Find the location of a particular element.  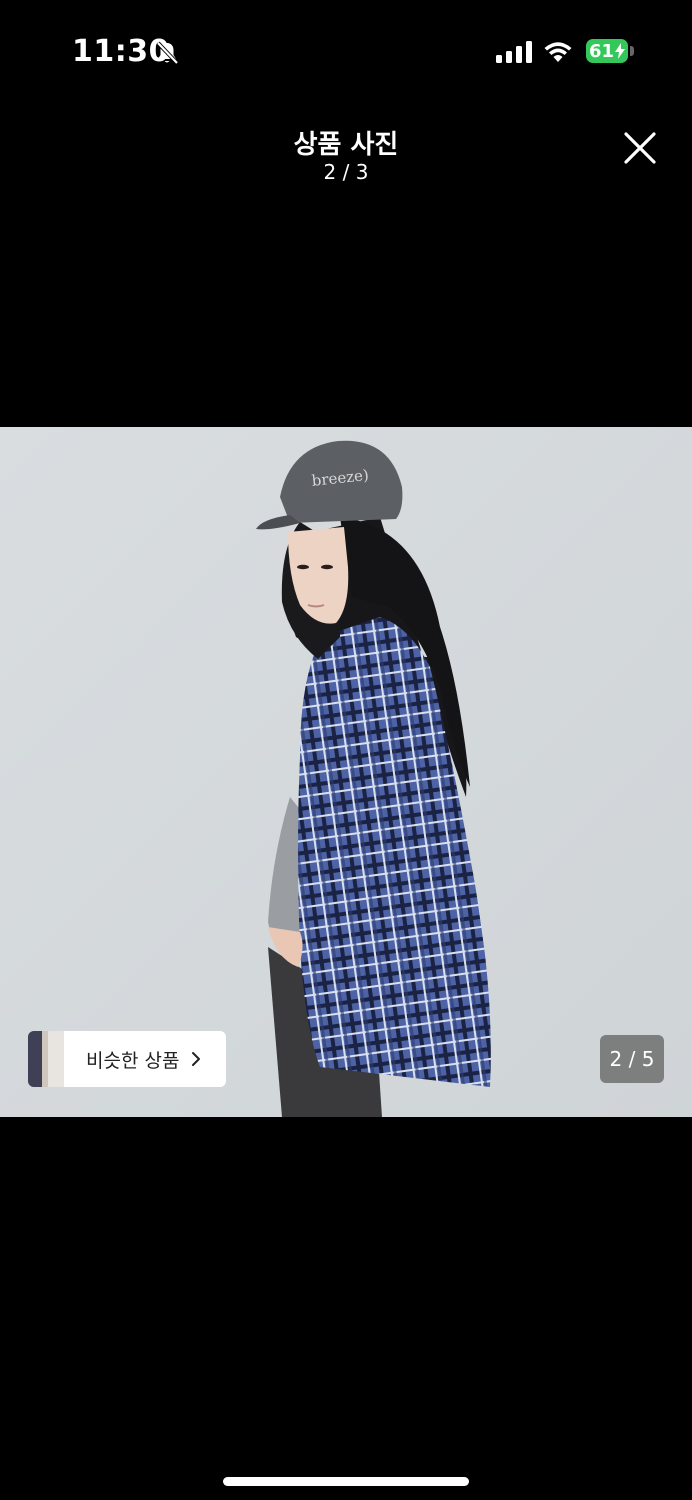

home-indicator is located at coordinates (346, 1481).